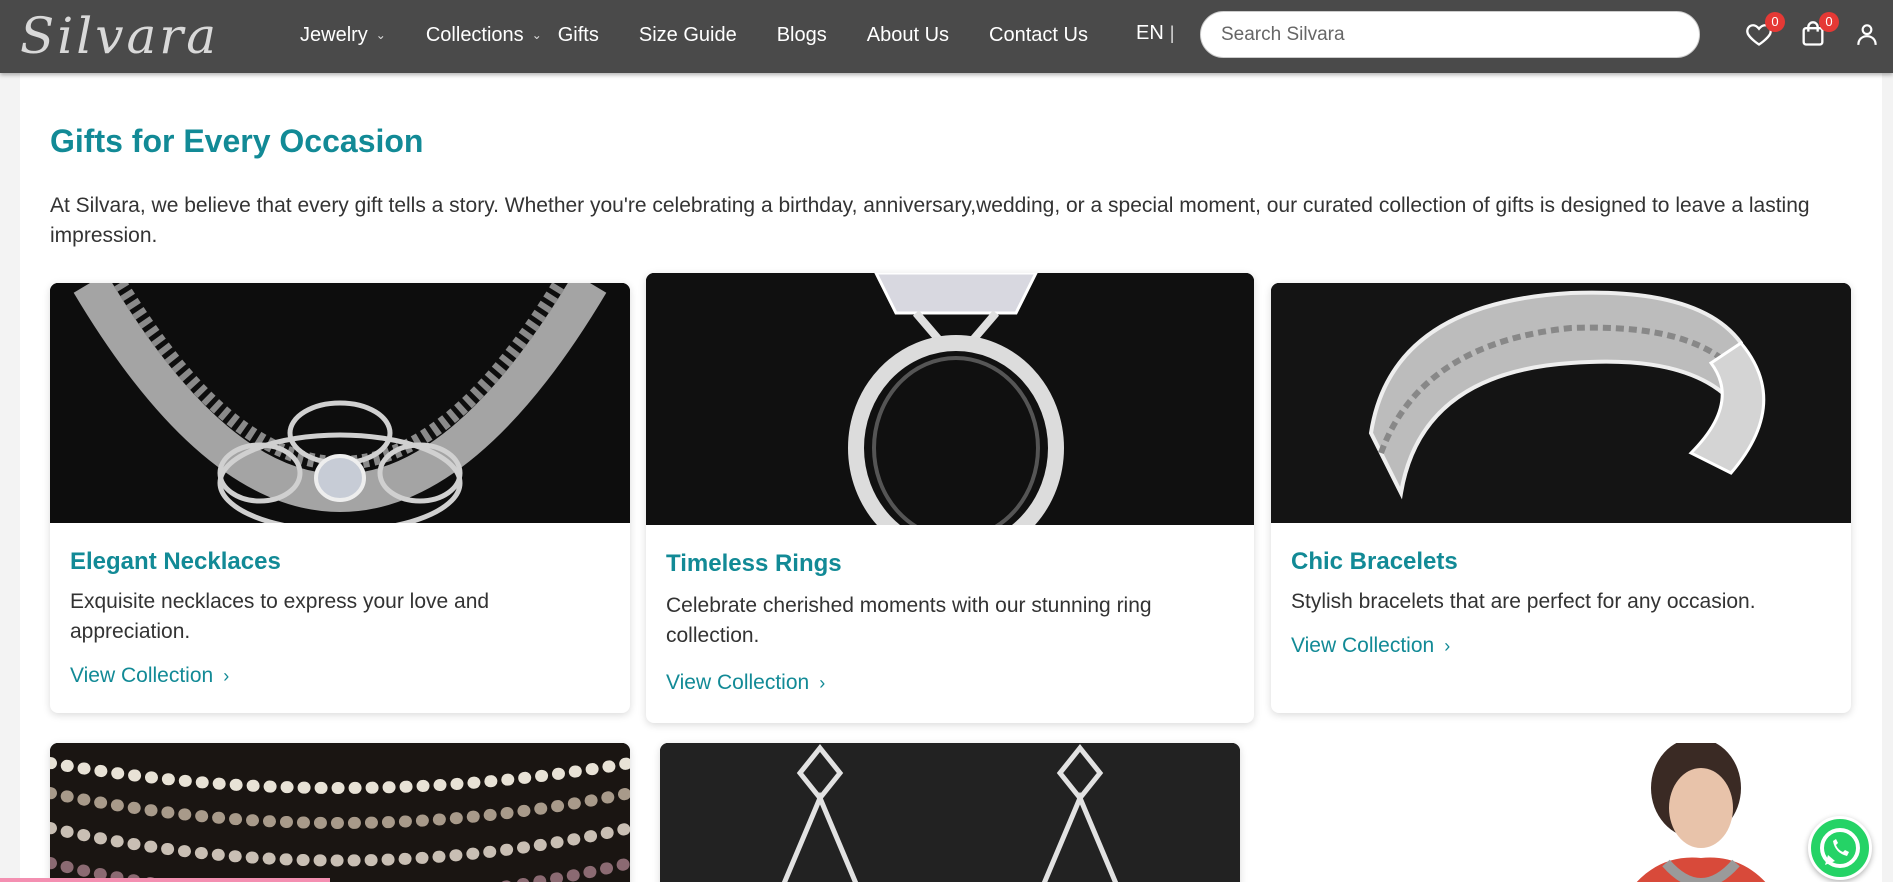 Image resolution: width=1893 pixels, height=882 pixels. I want to click on pearl-necklace-image, so click(340, 812).